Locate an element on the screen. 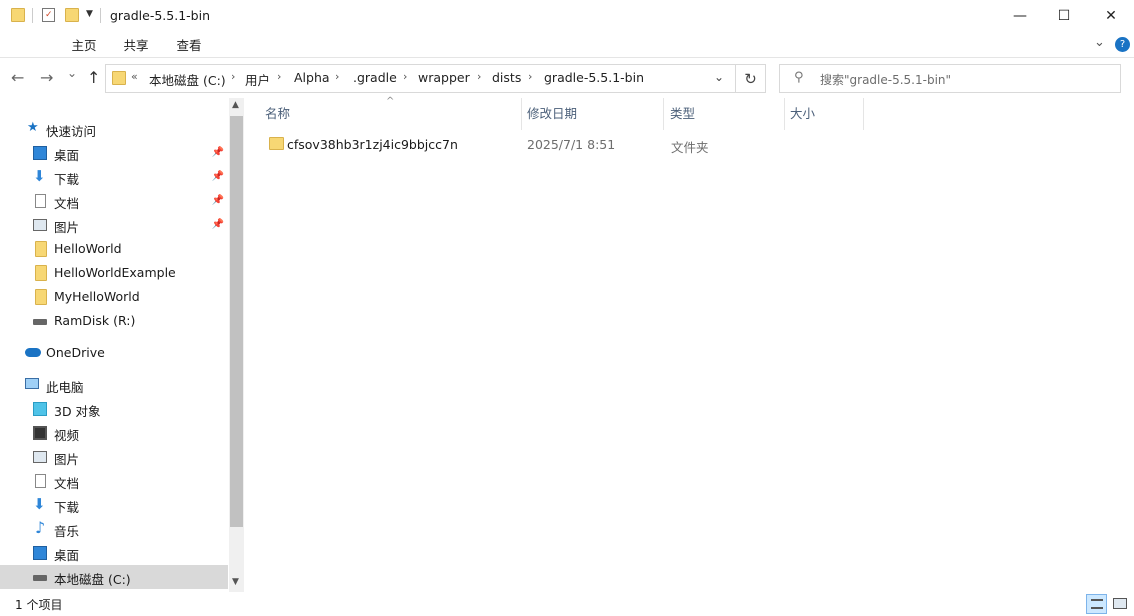  sidebar-item-this-pc: 此电脑 is located at coordinates (114, 385).